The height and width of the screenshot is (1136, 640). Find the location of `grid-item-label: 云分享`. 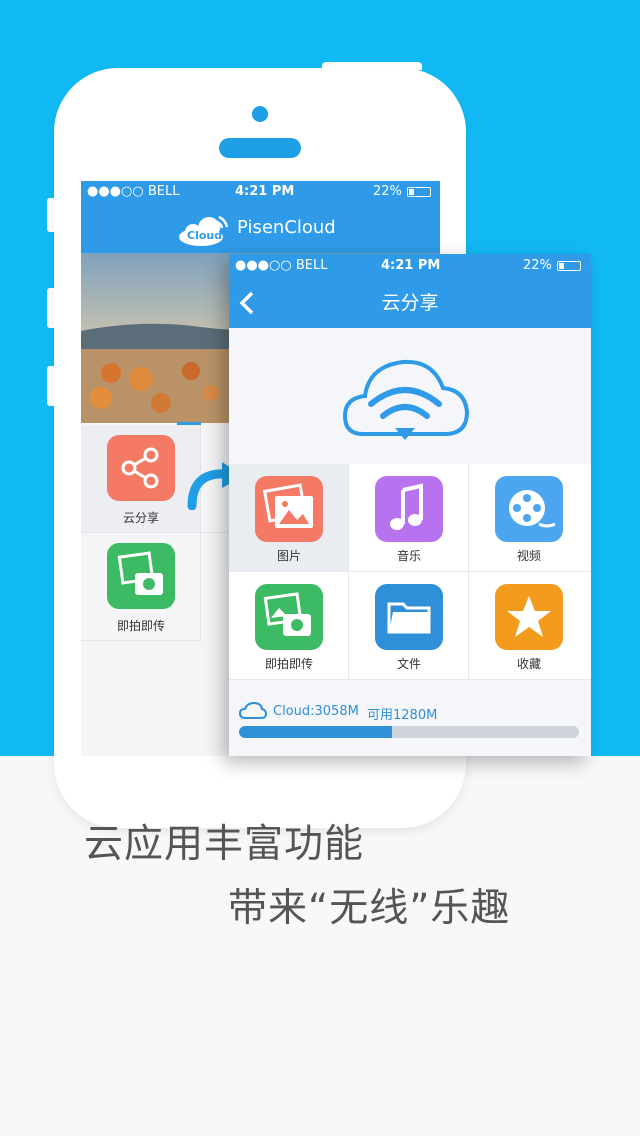

grid-item-label: 云分享 is located at coordinates (140, 518).